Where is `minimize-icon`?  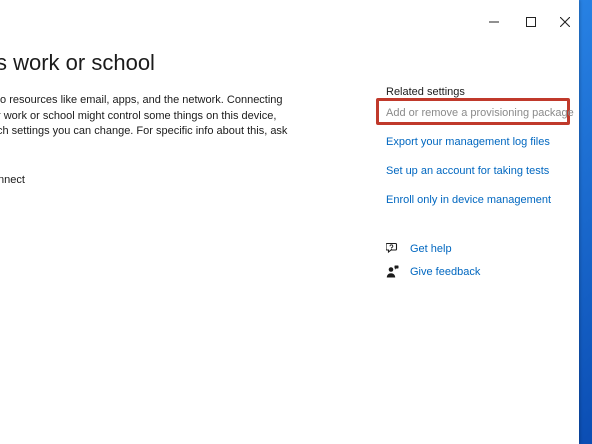 minimize-icon is located at coordinates (494, 22).